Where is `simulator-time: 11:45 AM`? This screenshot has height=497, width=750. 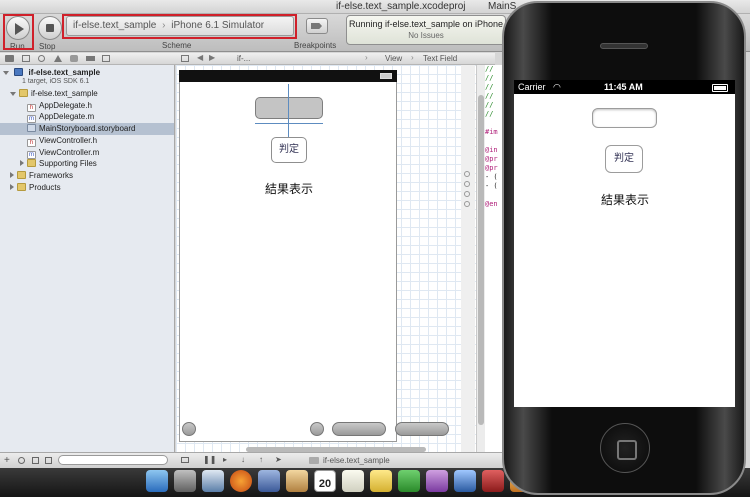 simulator-time: 11:45 AM is located at coordinates (623, 87).